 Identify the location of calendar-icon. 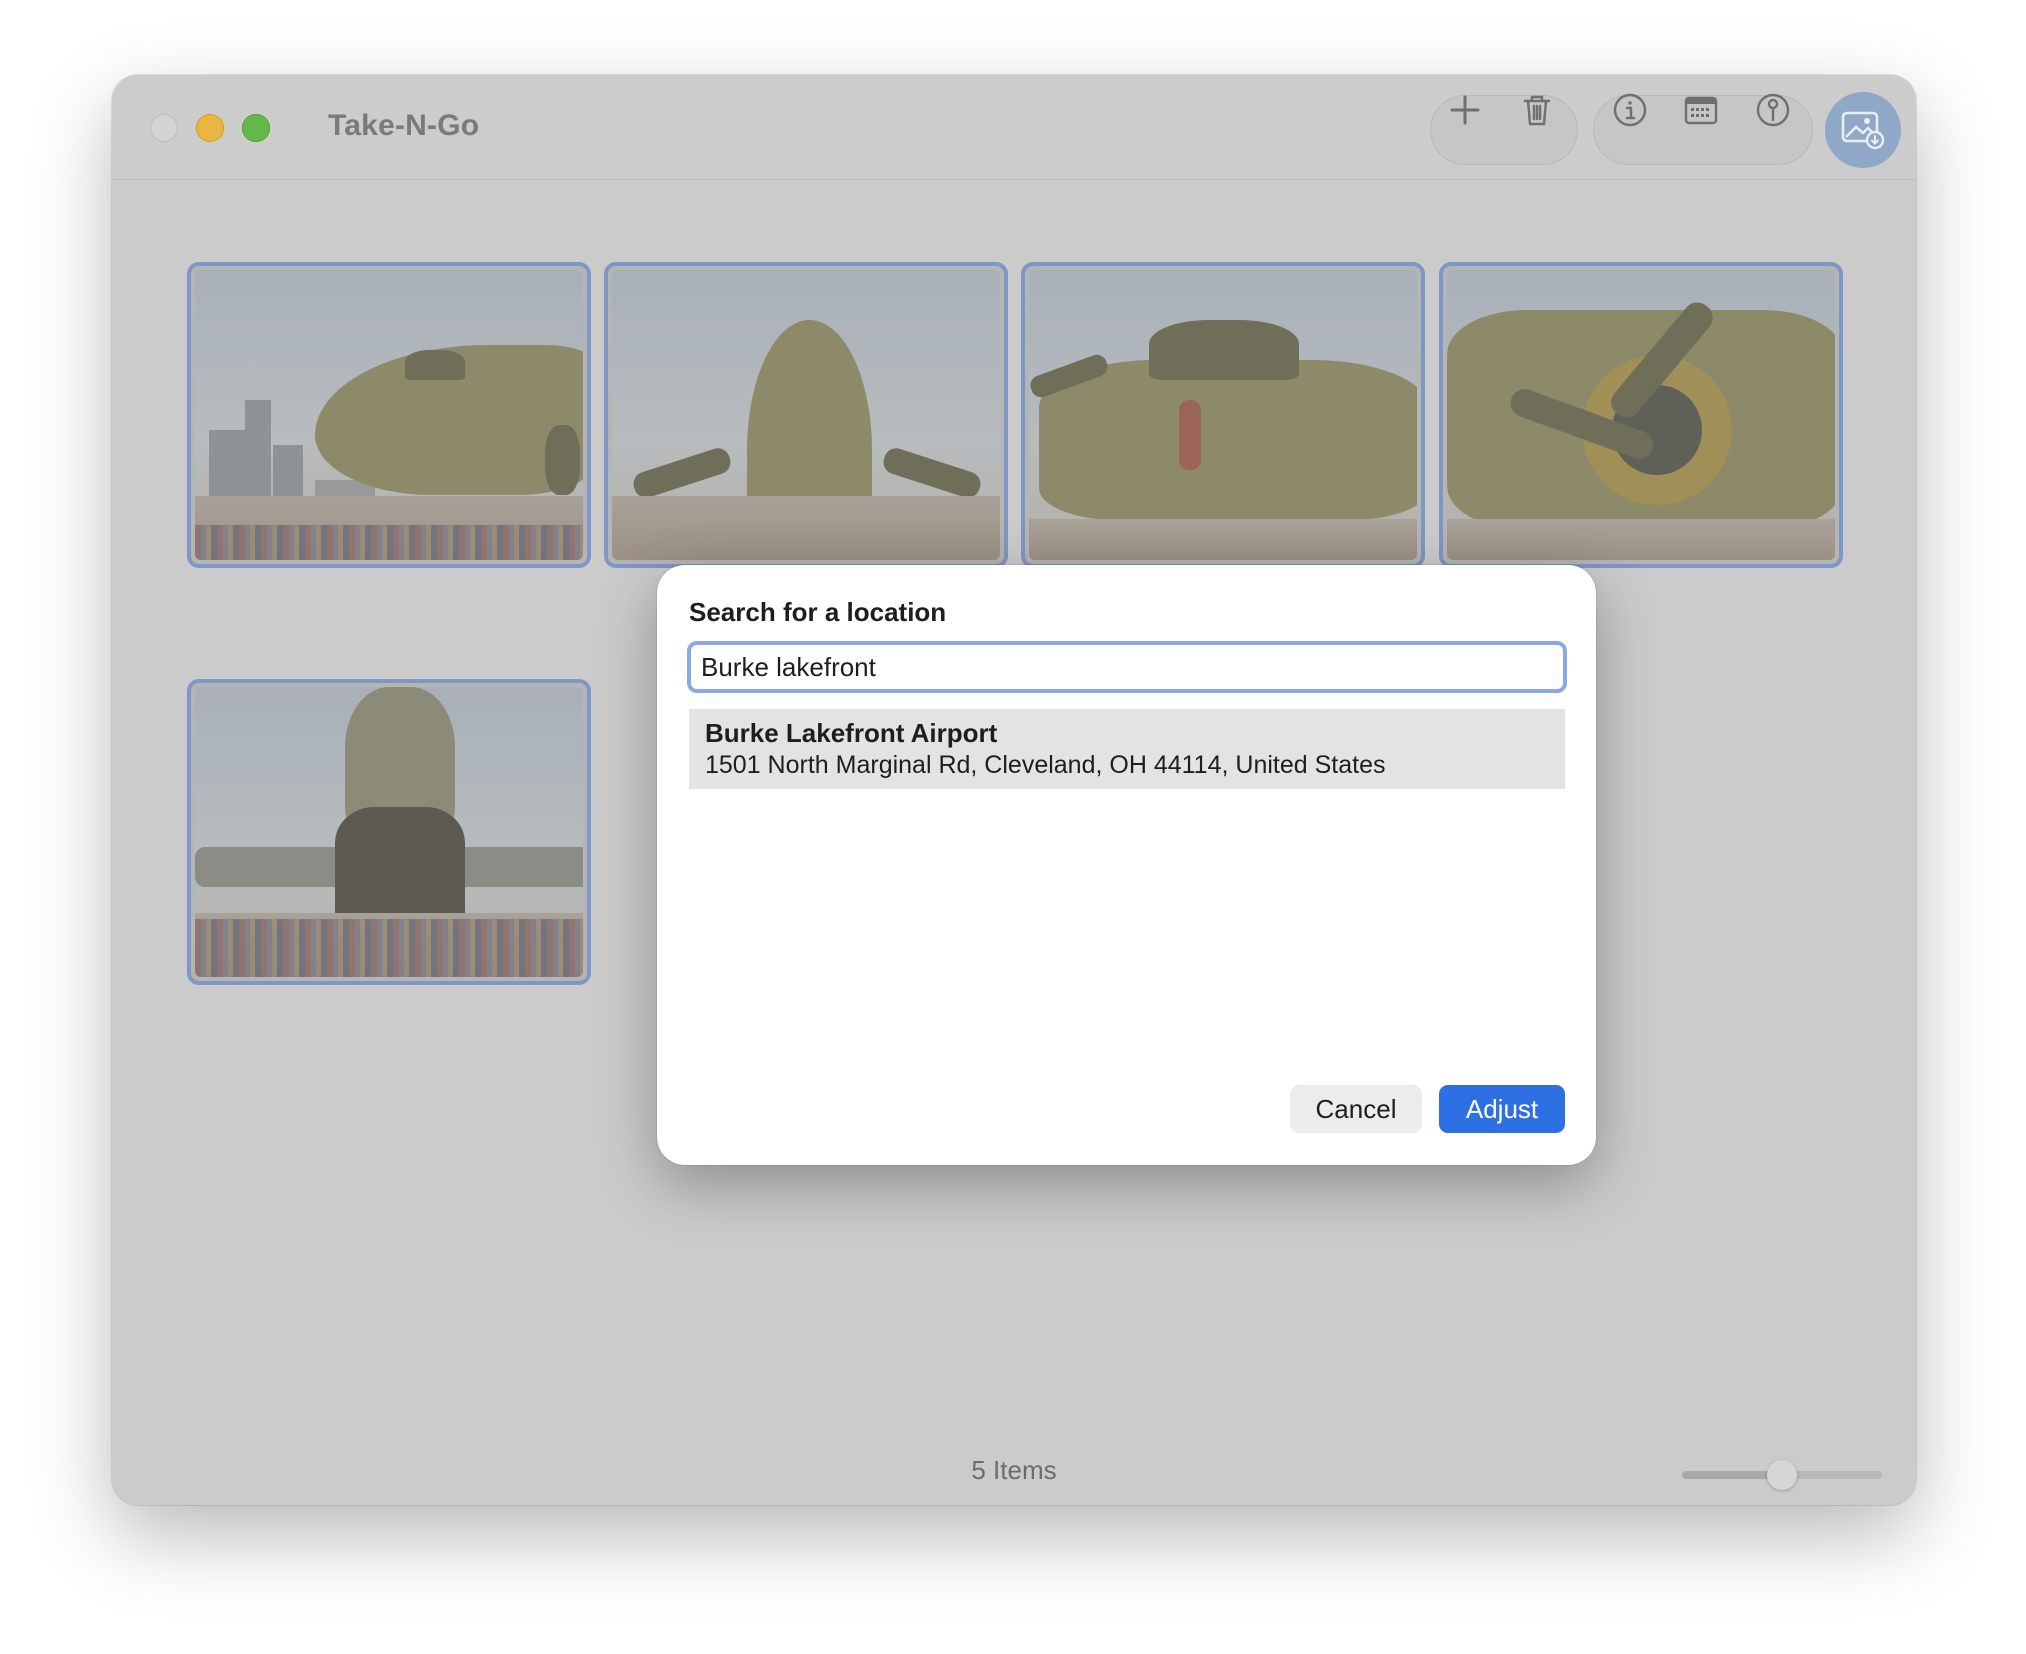
(1701, 110).